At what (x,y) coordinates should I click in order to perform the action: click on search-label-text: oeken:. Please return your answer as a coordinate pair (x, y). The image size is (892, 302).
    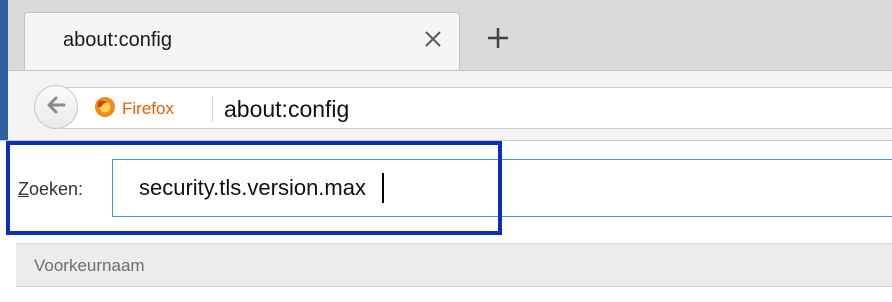
    Looking at the image, I should click on (56, 189).